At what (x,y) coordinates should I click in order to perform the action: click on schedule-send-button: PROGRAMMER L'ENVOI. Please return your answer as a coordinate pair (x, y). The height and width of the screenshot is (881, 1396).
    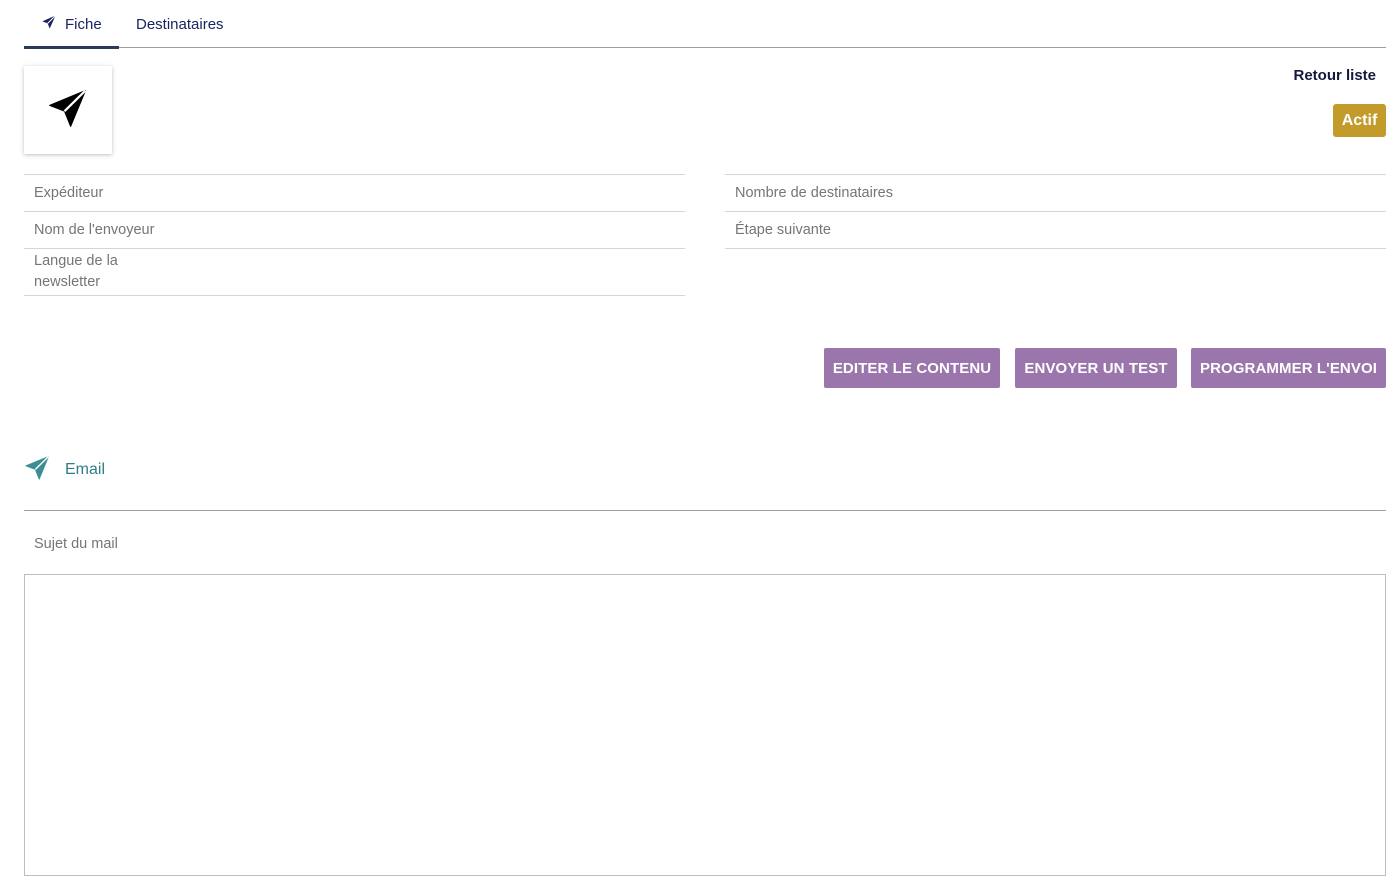
    Looking at the image, I should click on (1288, 368).